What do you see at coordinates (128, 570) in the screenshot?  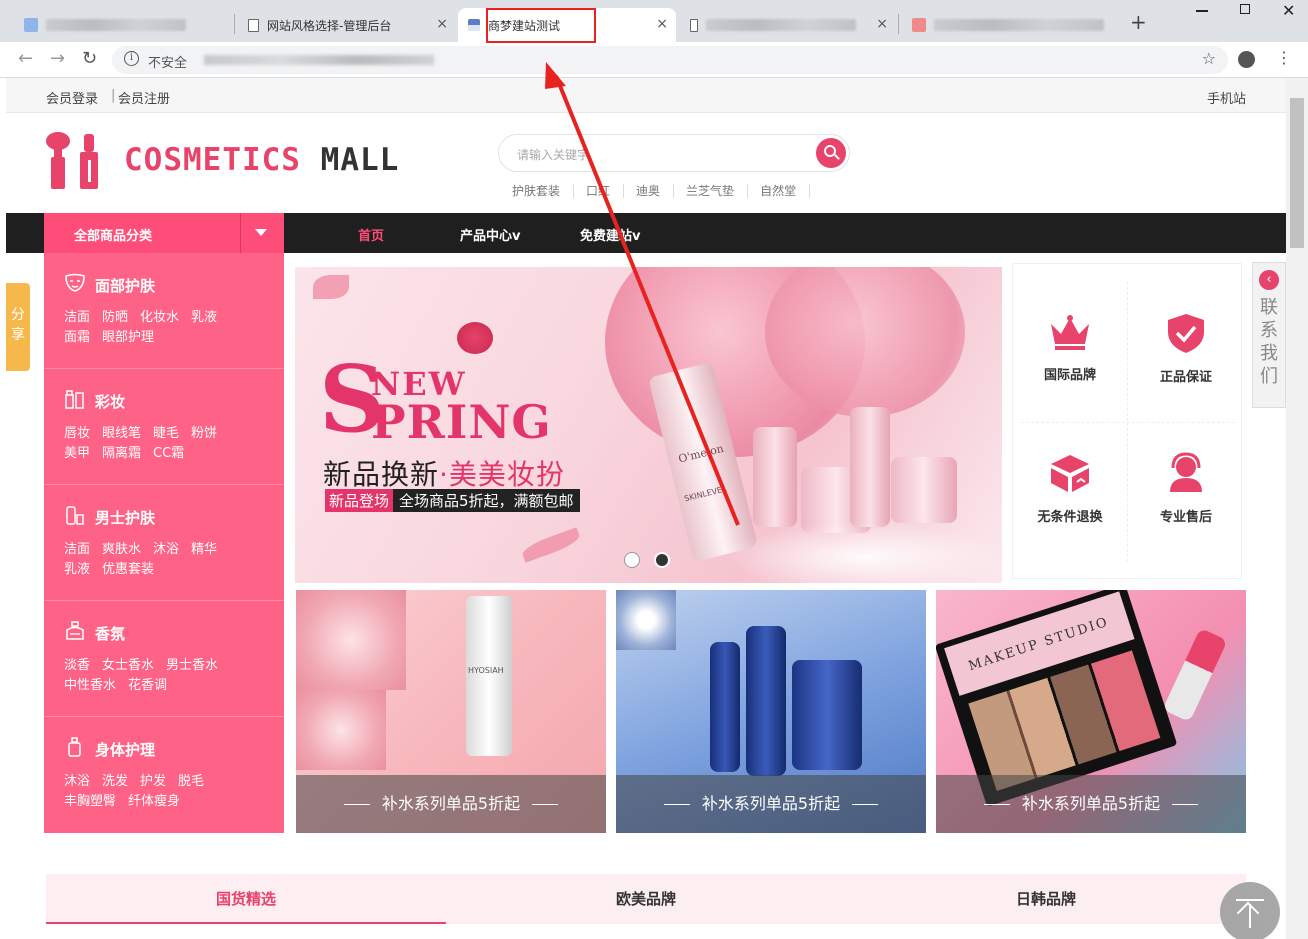 I see `category-link: 优惠套装` at bounding box center [128, 570].